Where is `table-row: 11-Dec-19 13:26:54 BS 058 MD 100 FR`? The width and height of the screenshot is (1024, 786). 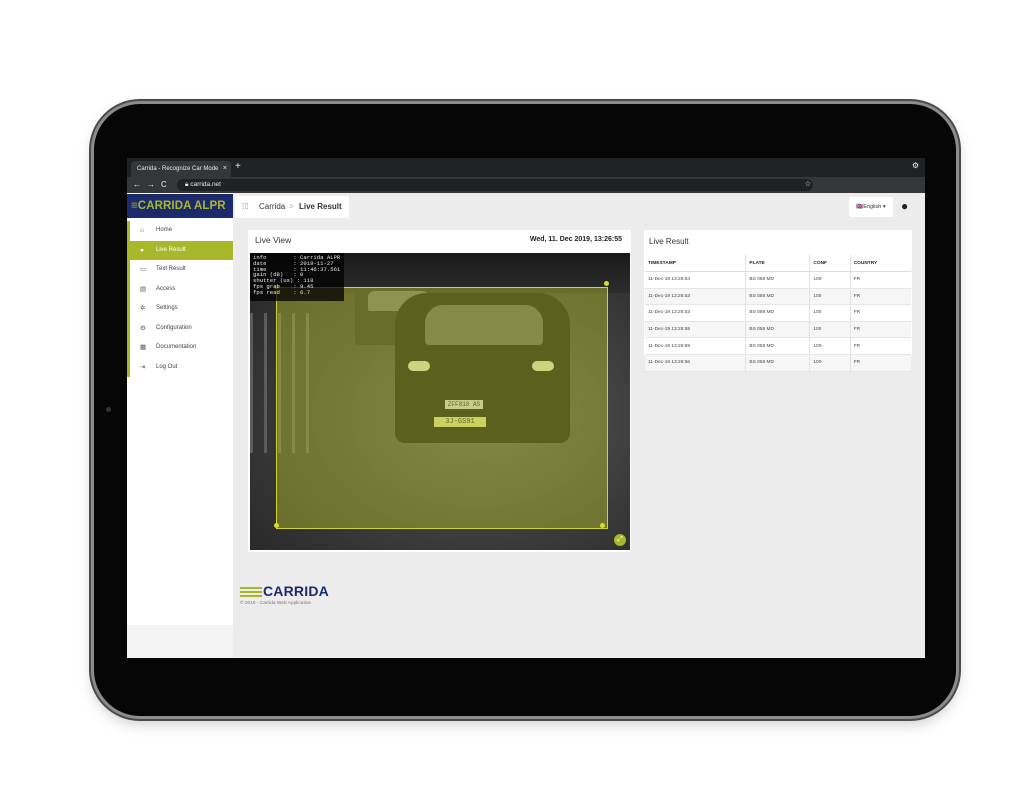 table-row: 11-Dec-19 13:26:54 BS 058 MD 100 FR is located at coordinates (778, 280).